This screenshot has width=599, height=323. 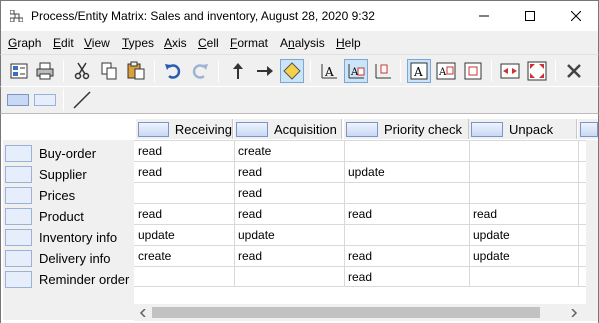 What do you see at coordinates (97, 43) in the screenshot?
I see `menu-view: View` at bounding box center [97, 43].